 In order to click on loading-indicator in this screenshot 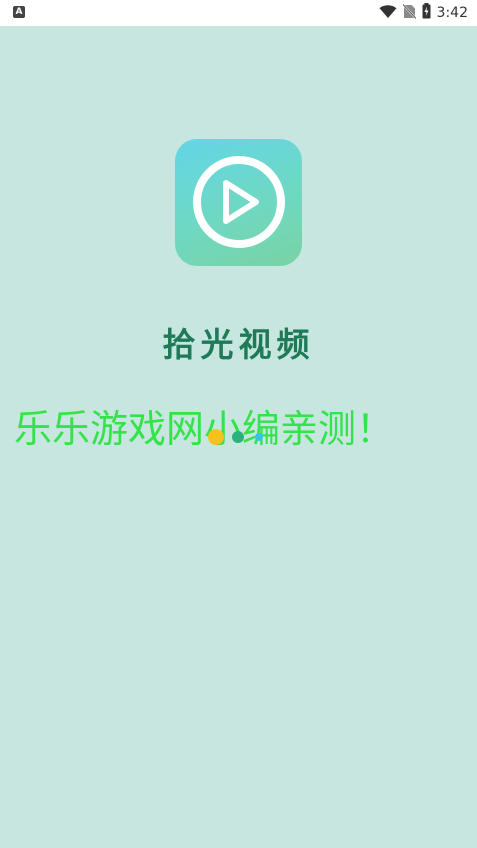, I will do `click(238, 437)`.